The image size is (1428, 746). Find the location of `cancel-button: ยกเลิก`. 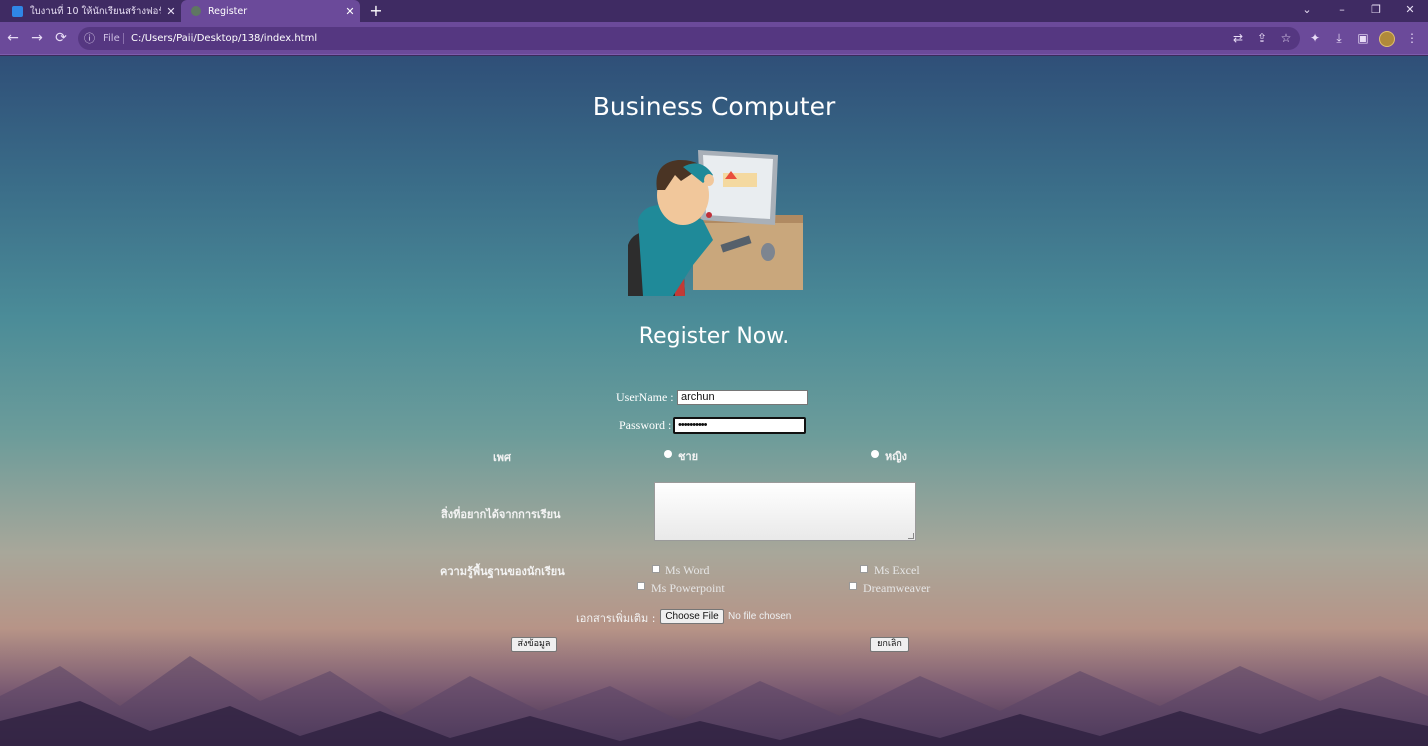

cancel-button: ยกเลิก is located at coordinates (889, 644).